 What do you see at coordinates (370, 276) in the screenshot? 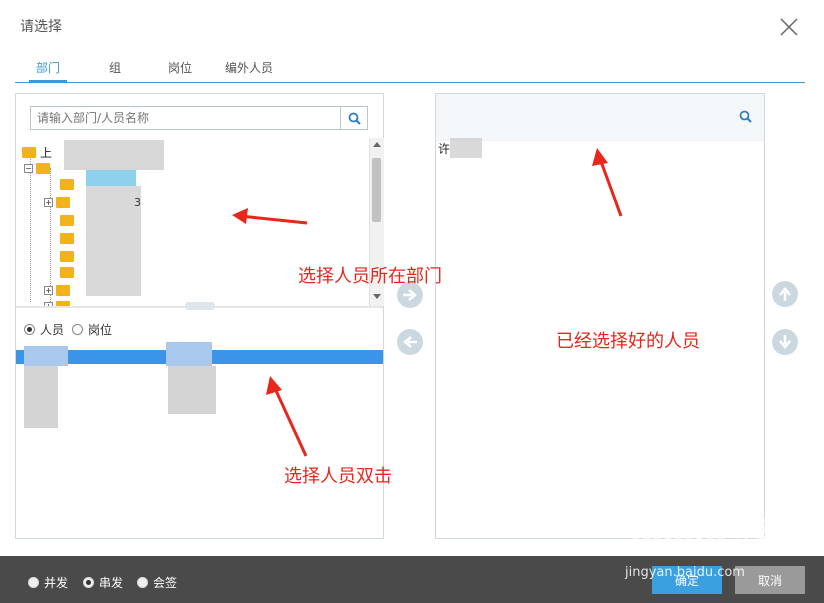
I see `annotation-select-department: 选择人员所在部门` at bounding box center [370, 276].